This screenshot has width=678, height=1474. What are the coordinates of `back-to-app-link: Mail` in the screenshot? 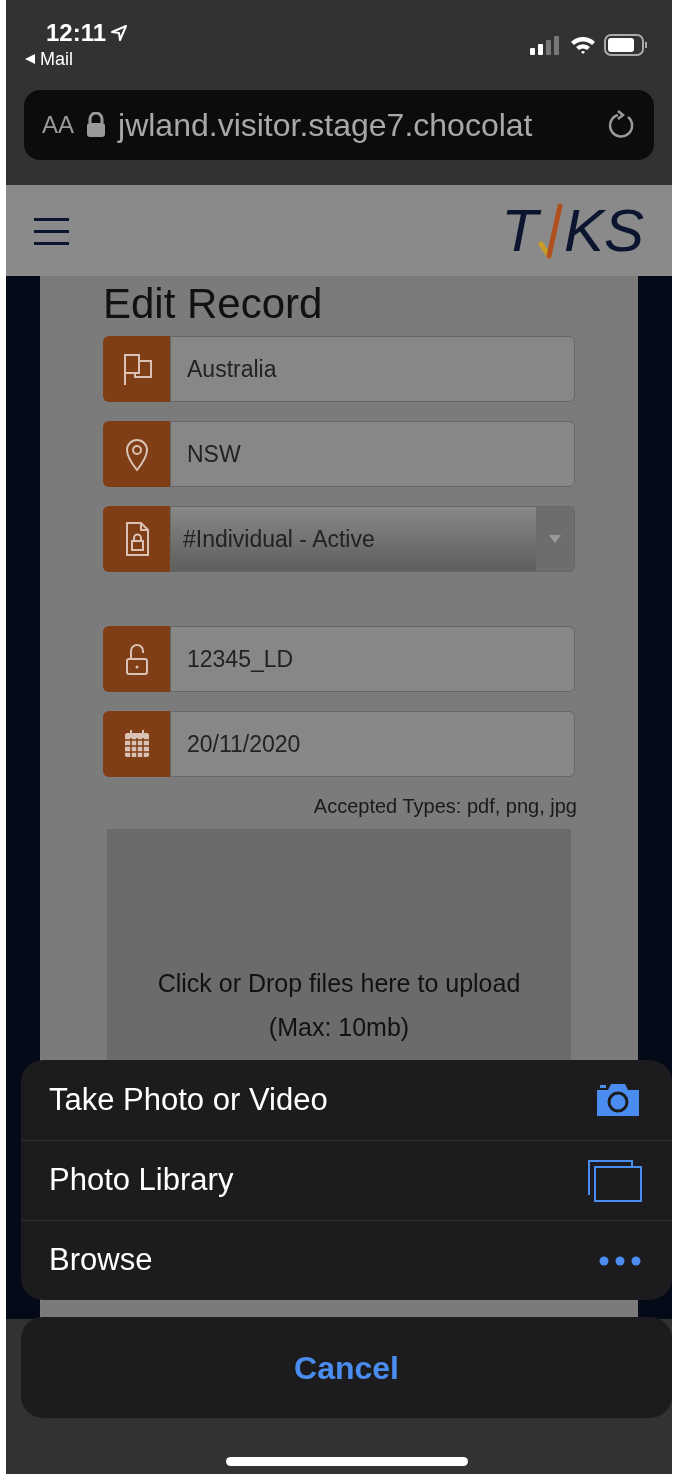 It's located at (56, 59).